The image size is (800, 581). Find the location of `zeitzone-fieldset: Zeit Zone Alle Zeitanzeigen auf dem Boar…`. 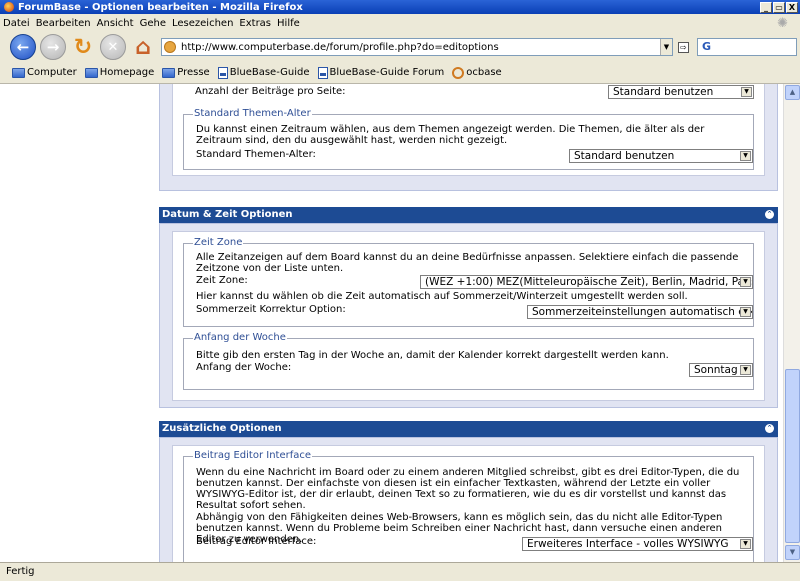

zeitzone-fieldset: Zeit Zone Alle Zeitanzeigen auf dem Boar… is located at coordinates (468, 282).